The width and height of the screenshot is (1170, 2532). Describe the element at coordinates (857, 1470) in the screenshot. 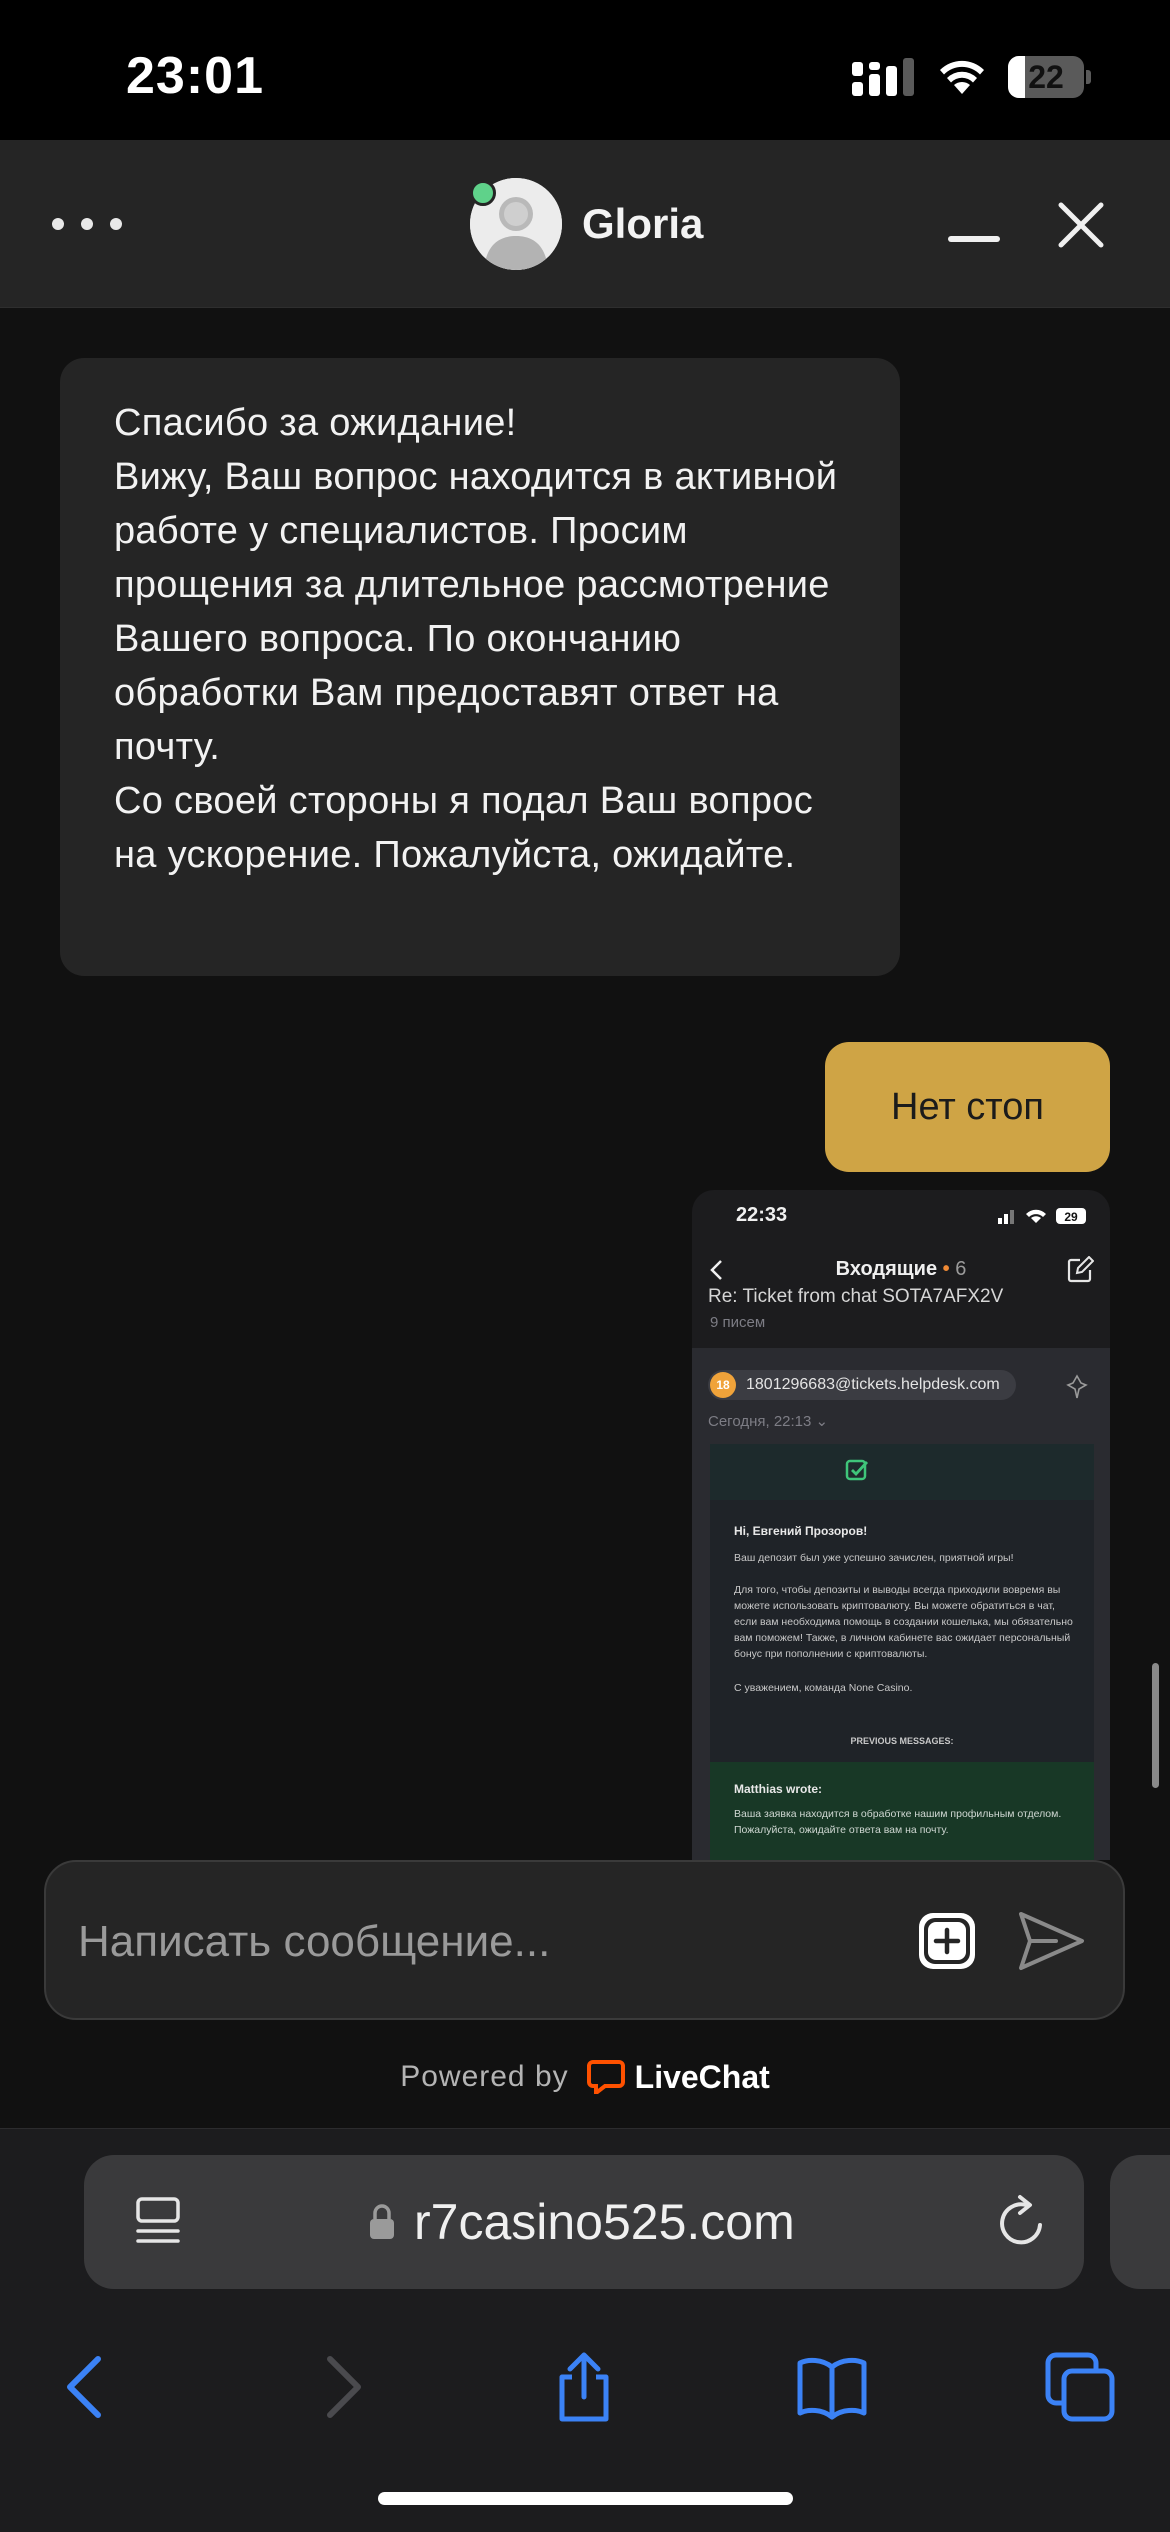

I see `check-icon` at that location.